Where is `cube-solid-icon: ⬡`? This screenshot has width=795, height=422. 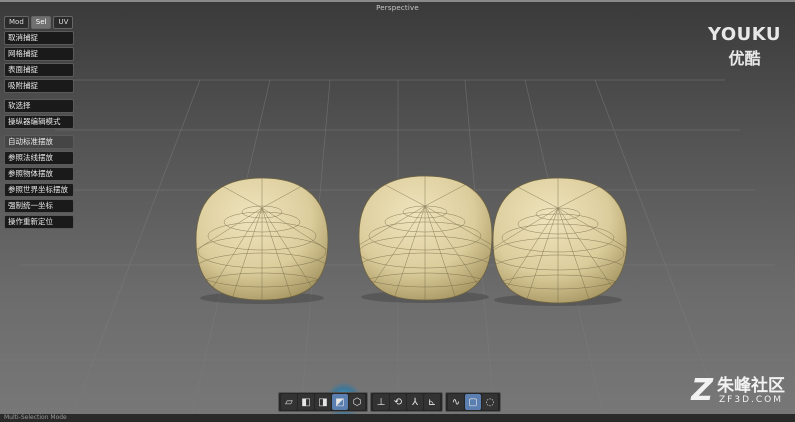 cube-solid-icon: ⬡ is located at coordinates (357, 402).